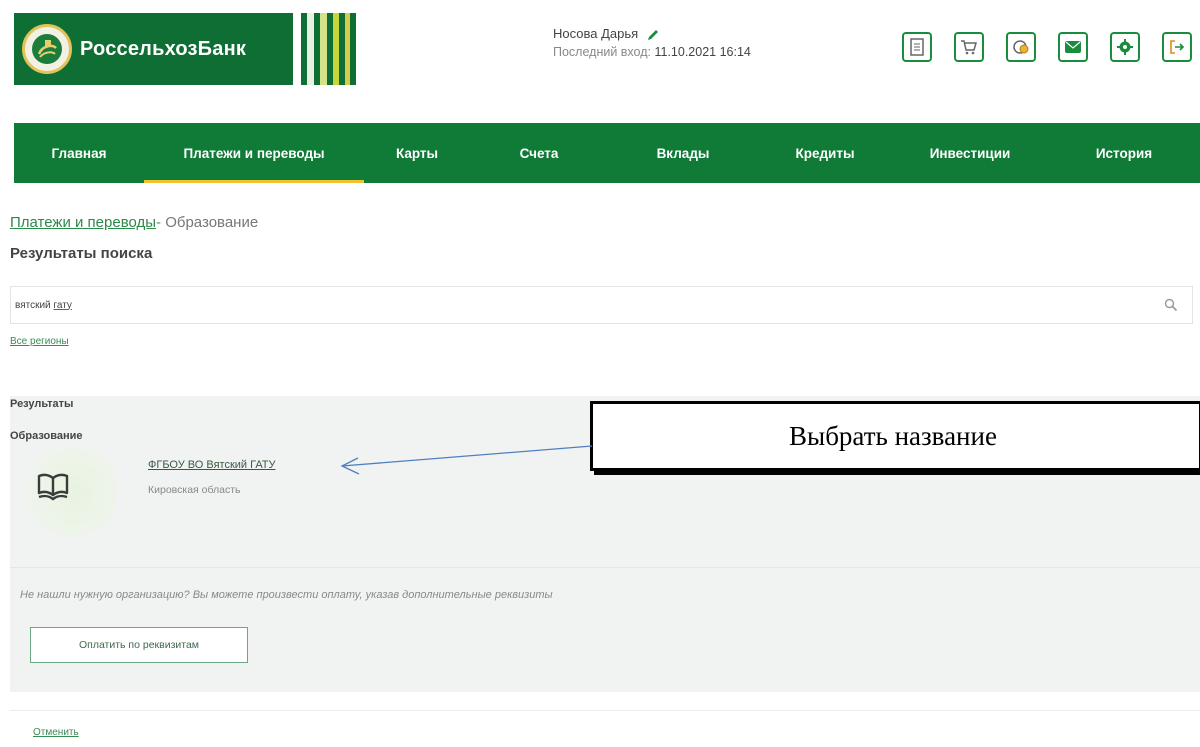  I want to click on results-title: Результаты, so click(42, 404).